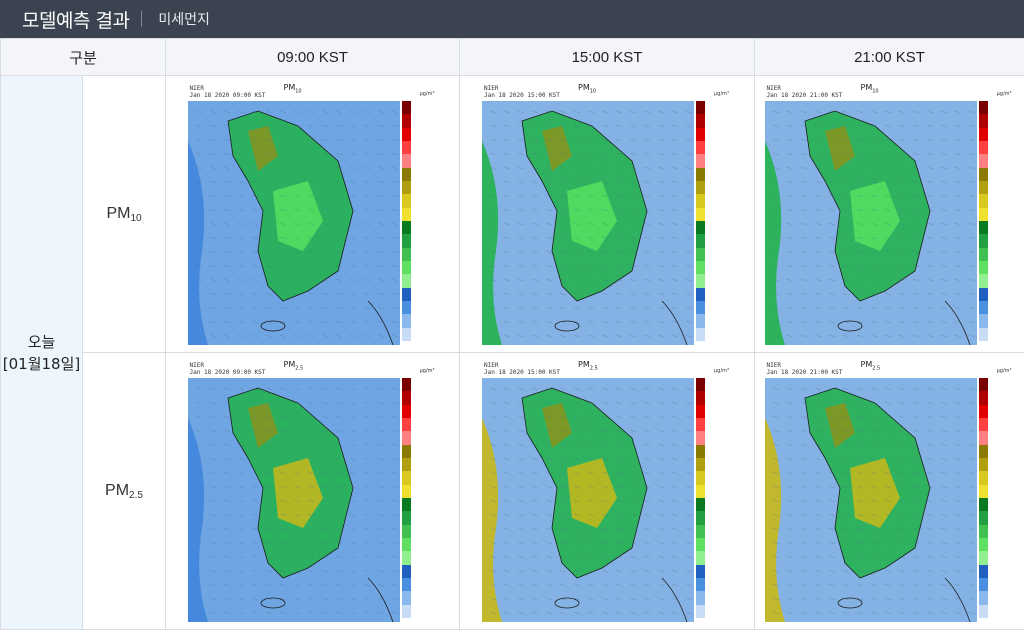  I want to click on page-subtitle: 미세먼지, so click(184, 20).